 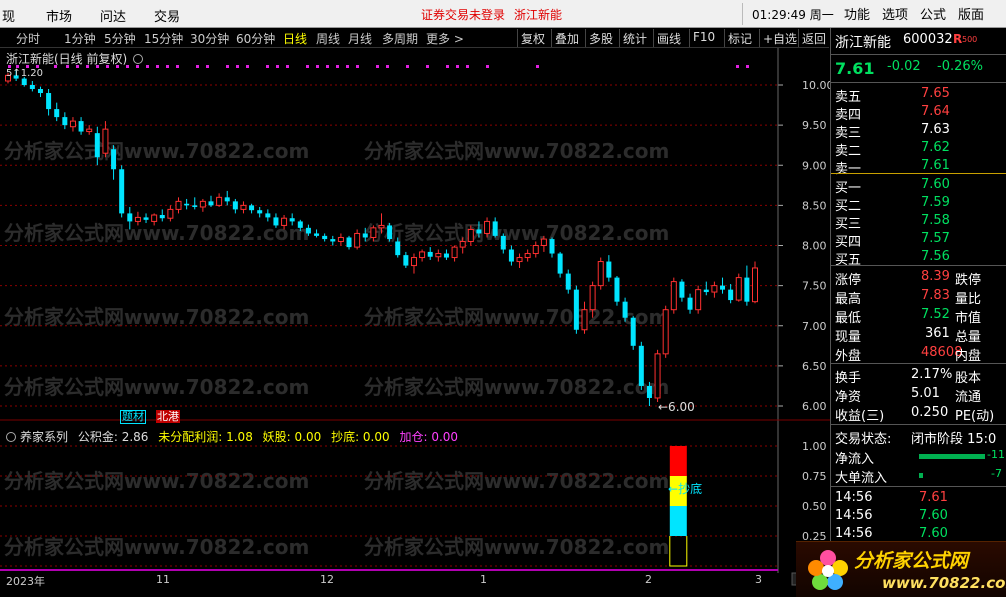 What do you see at coordinates (918, 186) in the screenshot?
I see `bid-row: 买一 7.60` at bounding box center [918, 186].